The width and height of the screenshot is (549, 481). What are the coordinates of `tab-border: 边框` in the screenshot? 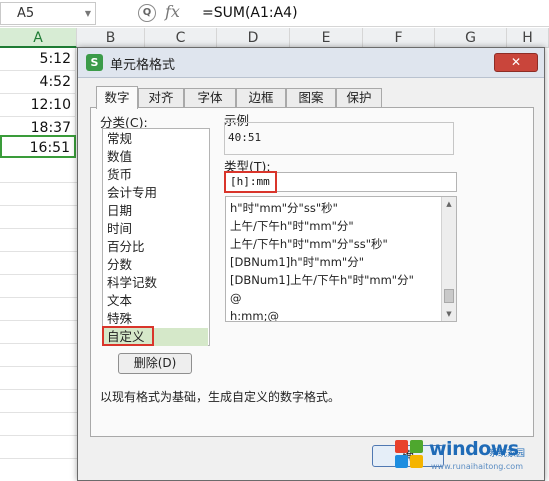 It's located at (261, 98).